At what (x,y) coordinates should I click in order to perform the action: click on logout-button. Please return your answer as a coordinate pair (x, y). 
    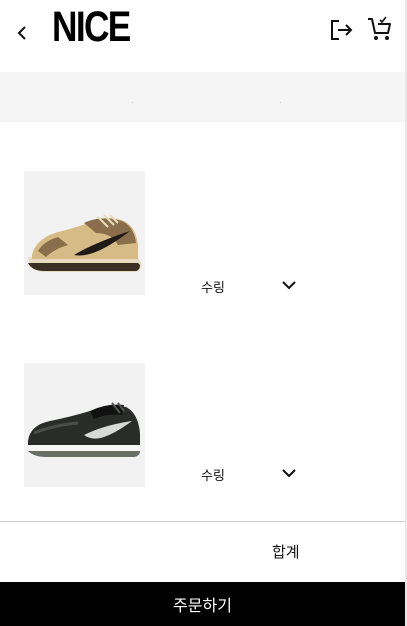
    Looking at the image, I should click on (342, 30).